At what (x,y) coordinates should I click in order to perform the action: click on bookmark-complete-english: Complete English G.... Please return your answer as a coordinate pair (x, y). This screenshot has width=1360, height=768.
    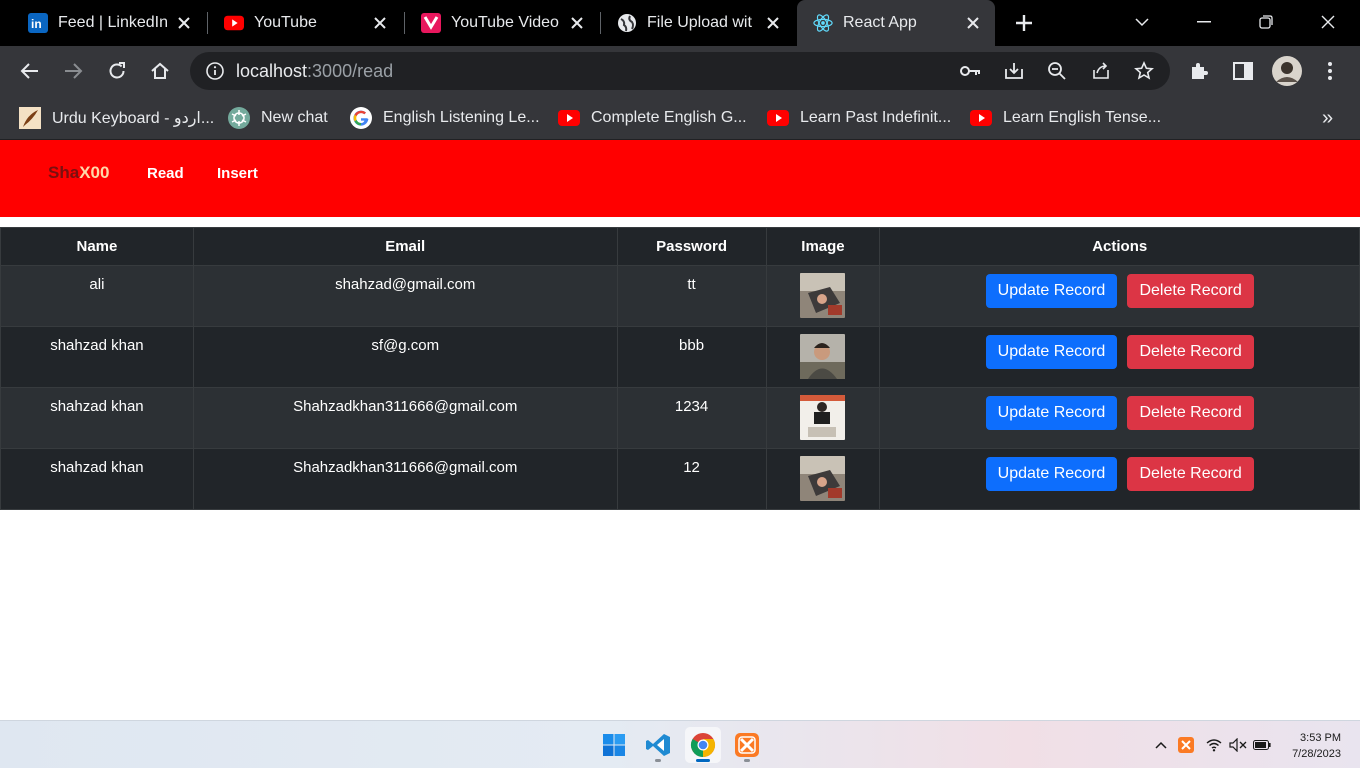
    Looking at the image, I should click on (652, 118).